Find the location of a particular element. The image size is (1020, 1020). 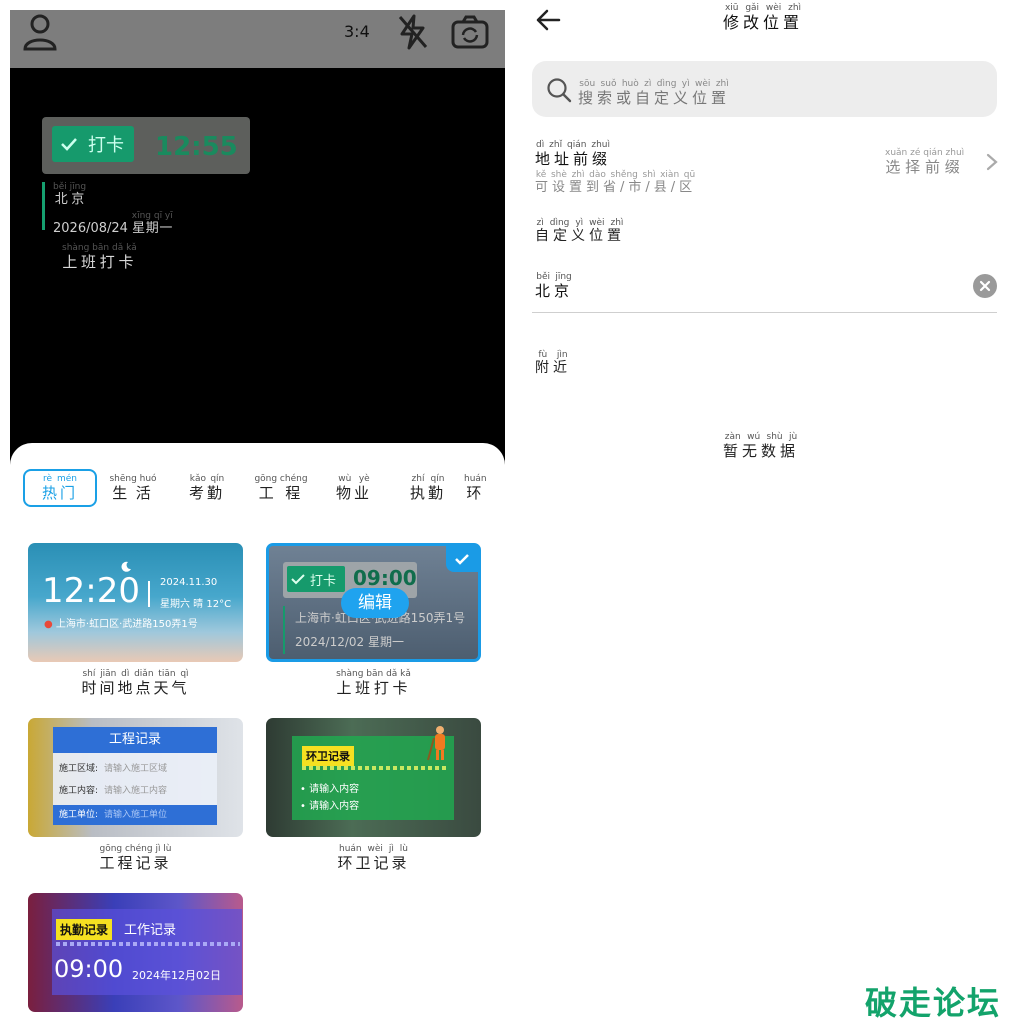

card-body: 施工区域: 请输入施工区域 施工内容: 请输入施工内容 is located at coordinates (135, 779).